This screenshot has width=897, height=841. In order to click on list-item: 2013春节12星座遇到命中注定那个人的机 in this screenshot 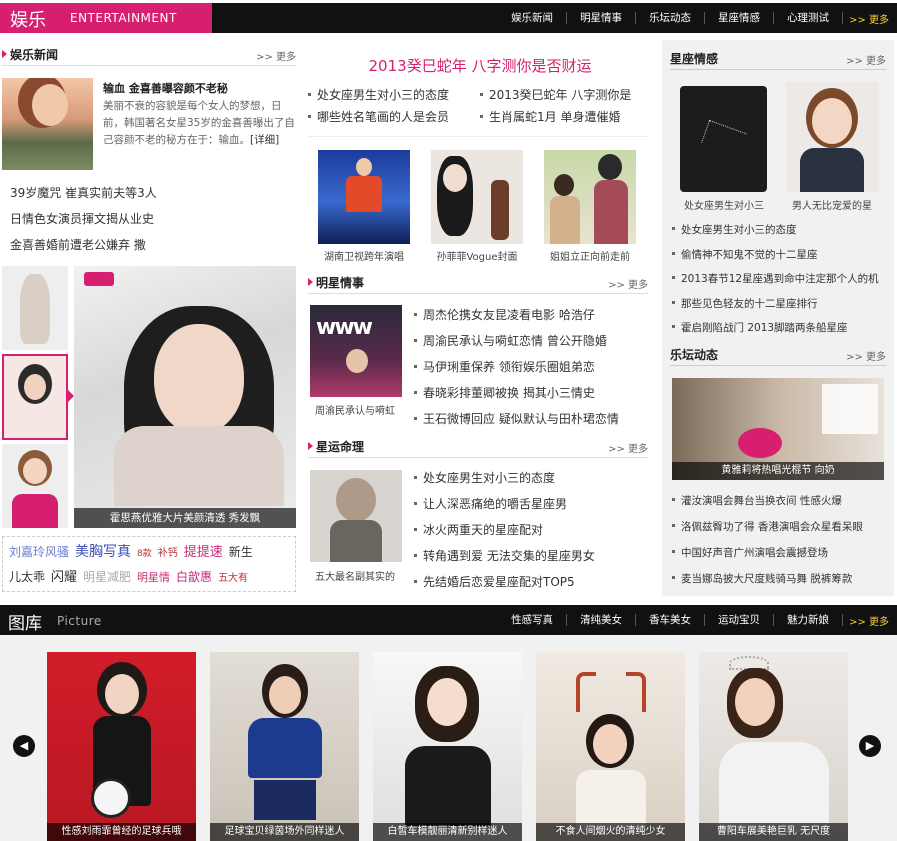, I will do `click(779, 279)`.